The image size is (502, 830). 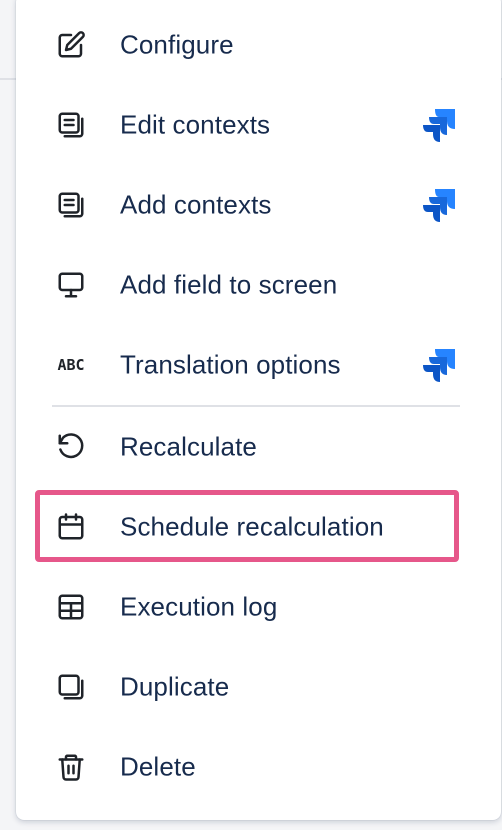 What do you see at coordinates (71, 607) in the screenshot?
I see `table-icon` at bounding box center [71, 607].